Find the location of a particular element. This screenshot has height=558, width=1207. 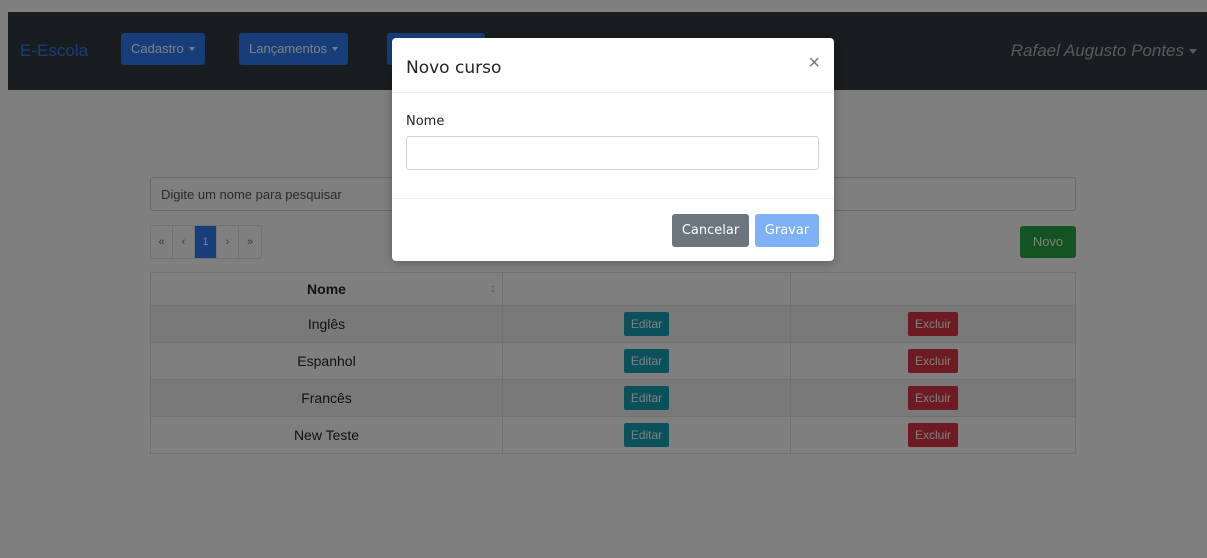

modal-title: Novo curso is located at coordinates (454, 68).